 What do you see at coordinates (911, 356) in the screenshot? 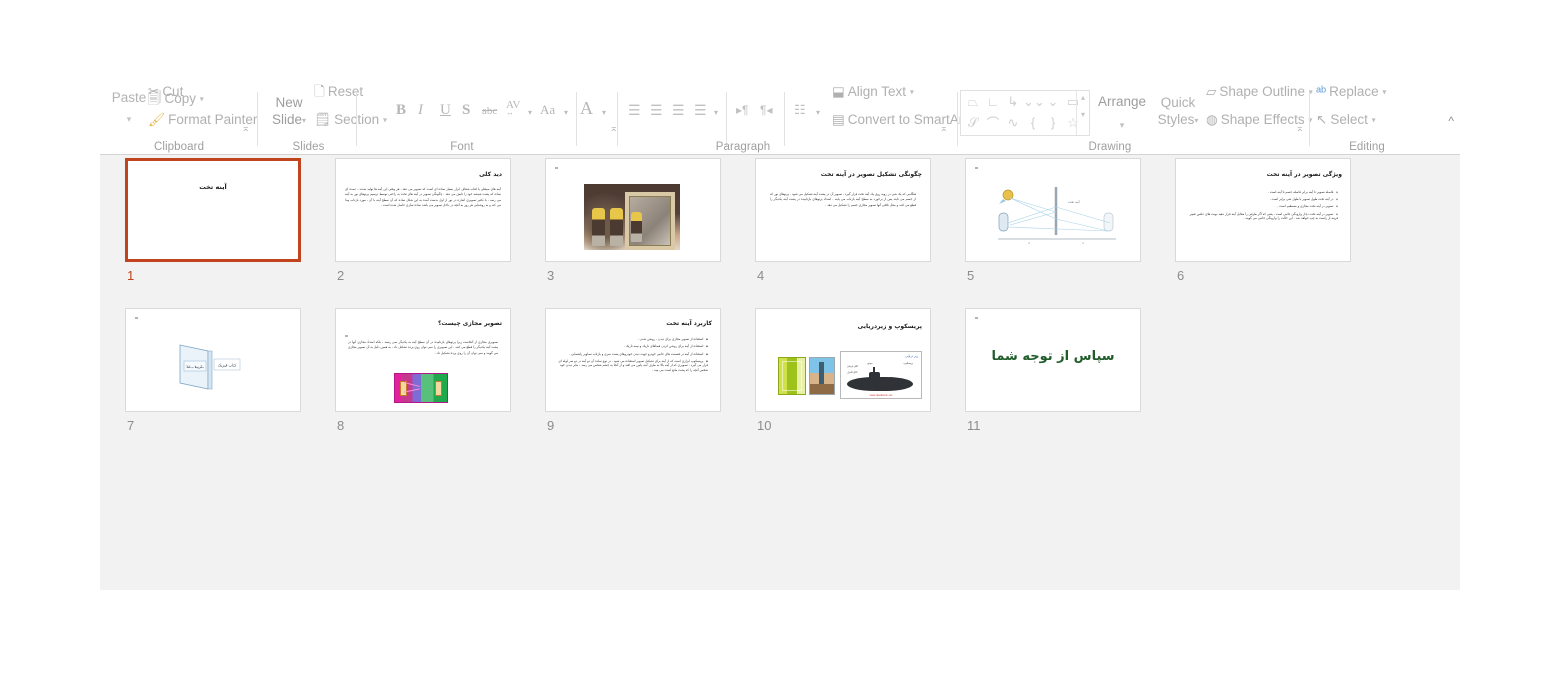
I see `submarine-title: زیر دریایی` at bounding box center [911, 356].